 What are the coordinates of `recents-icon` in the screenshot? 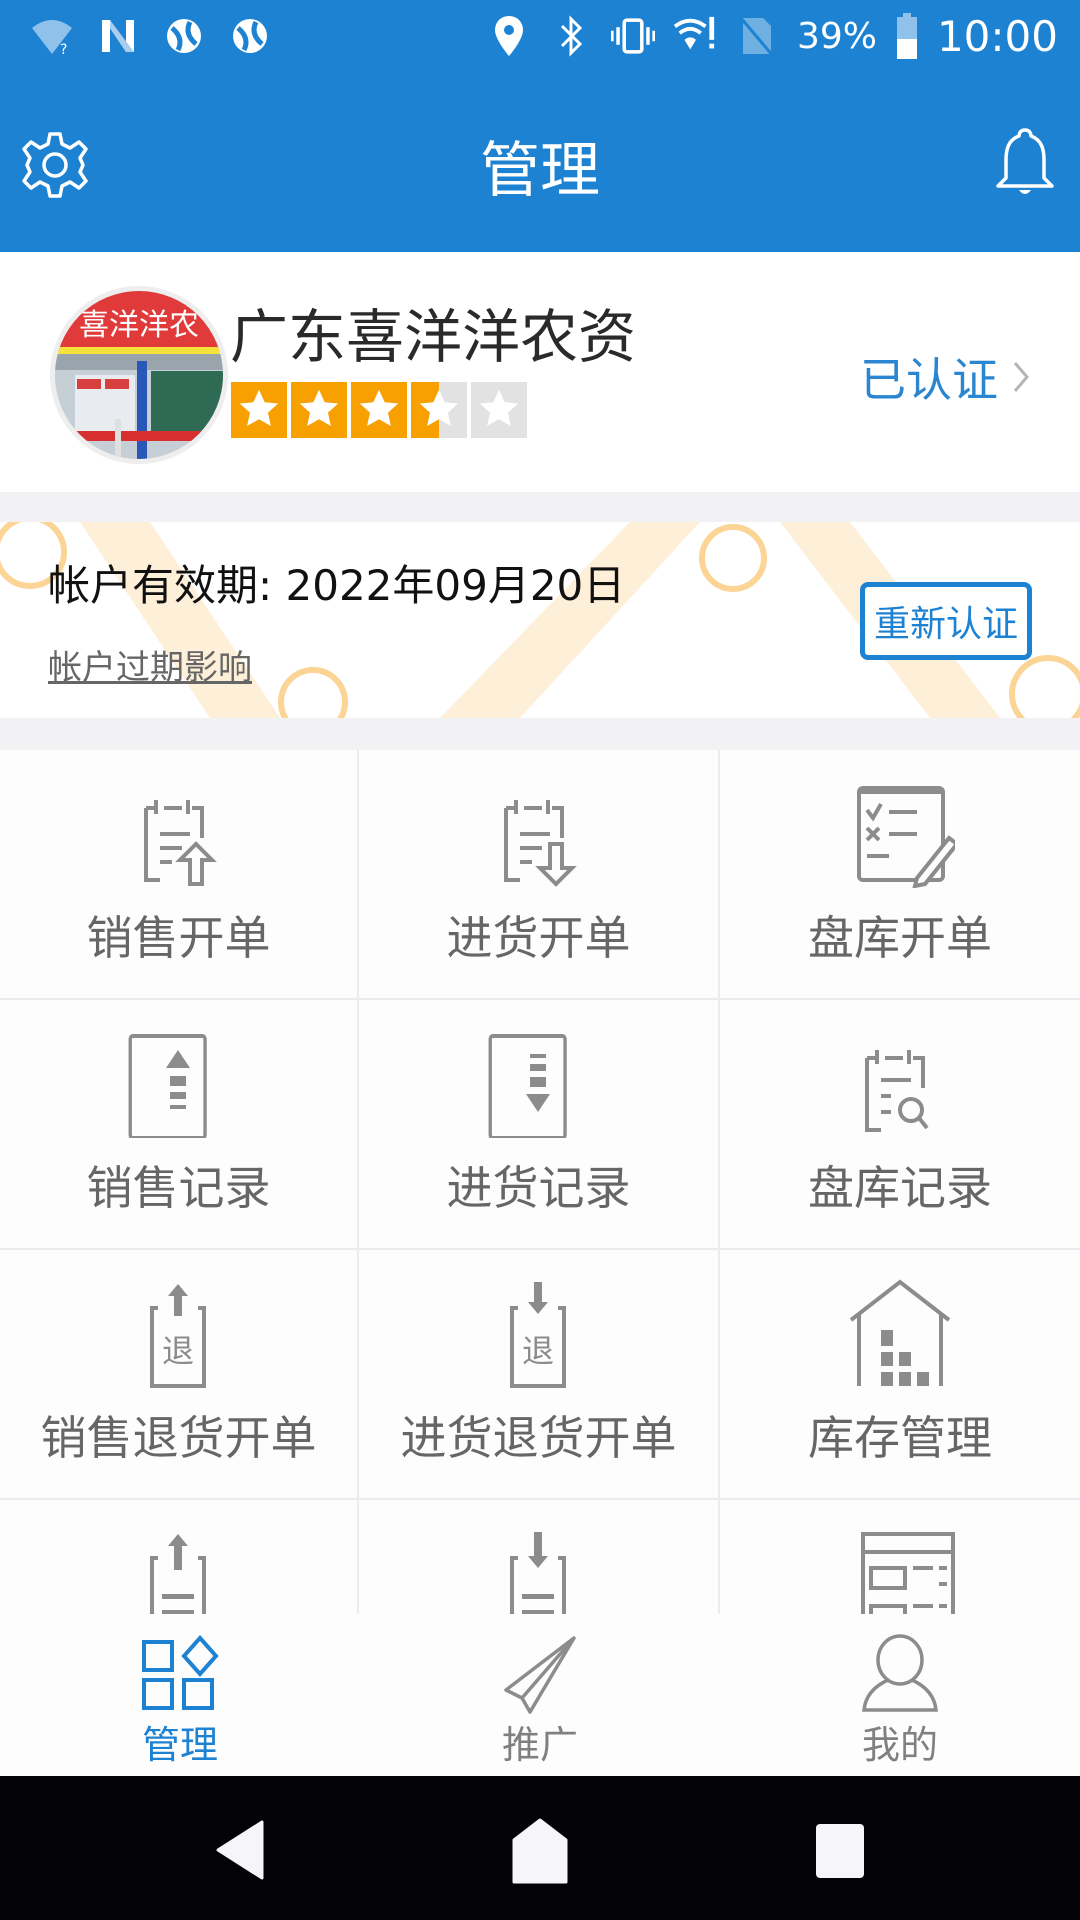 It's located at (840, 1851).